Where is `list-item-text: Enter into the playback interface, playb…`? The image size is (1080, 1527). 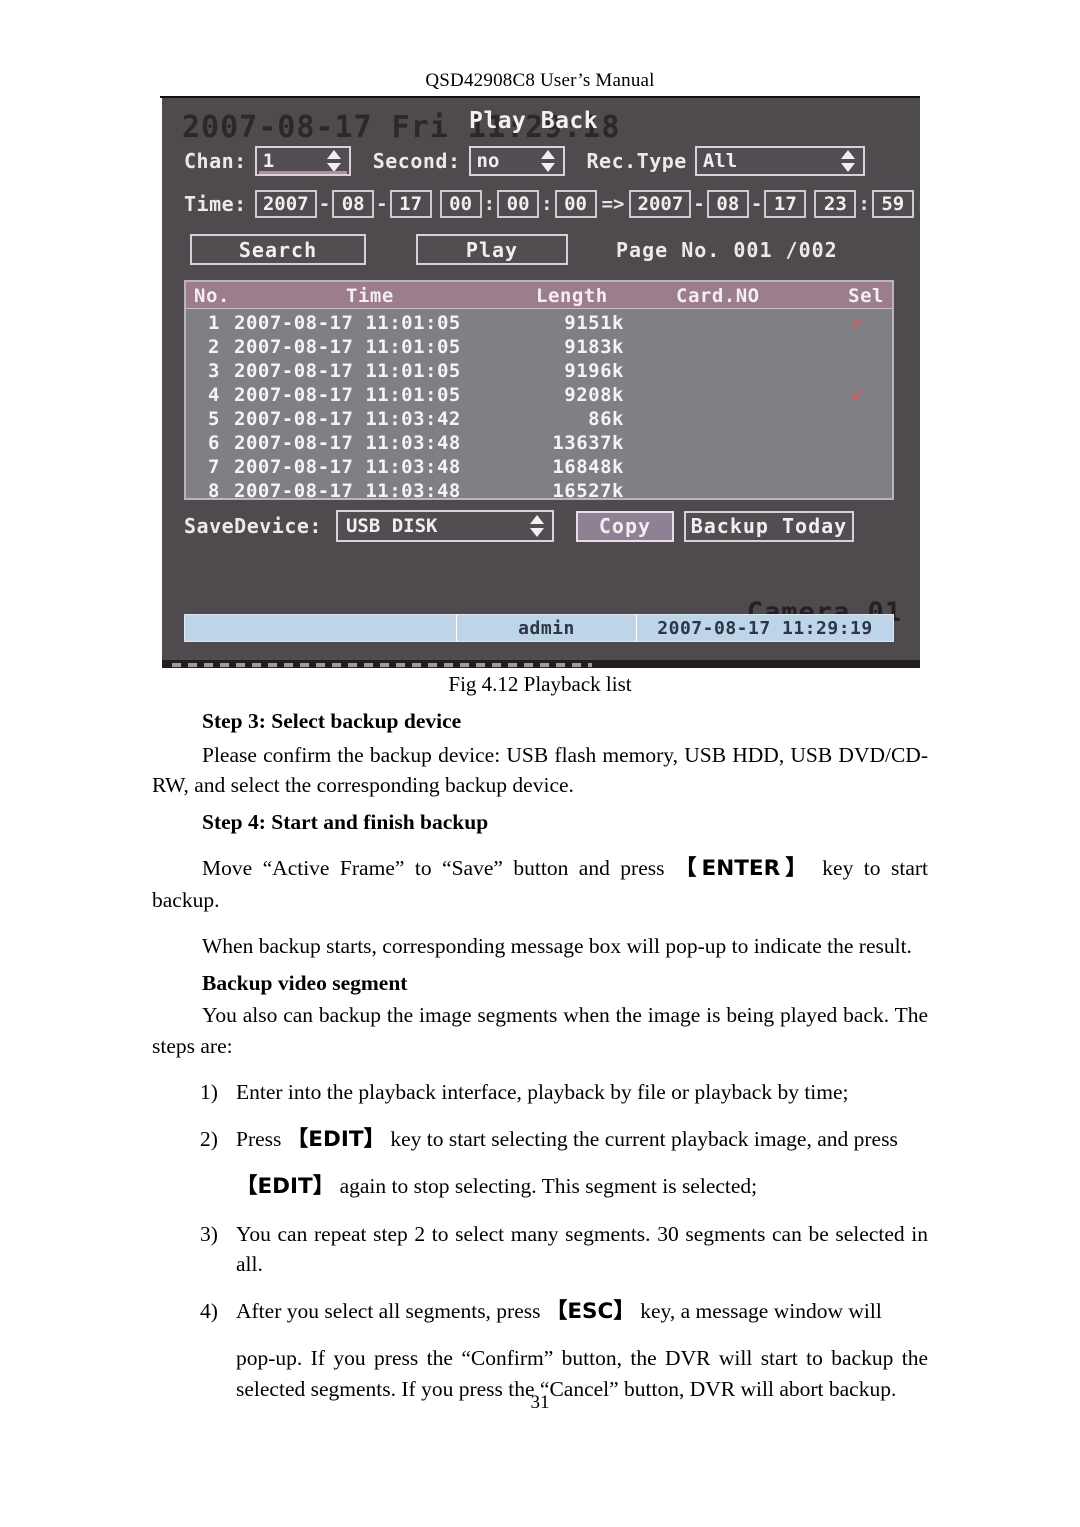
list-item-text: Enter into the playback interface, playb… is located at coordinates (542, 1092).